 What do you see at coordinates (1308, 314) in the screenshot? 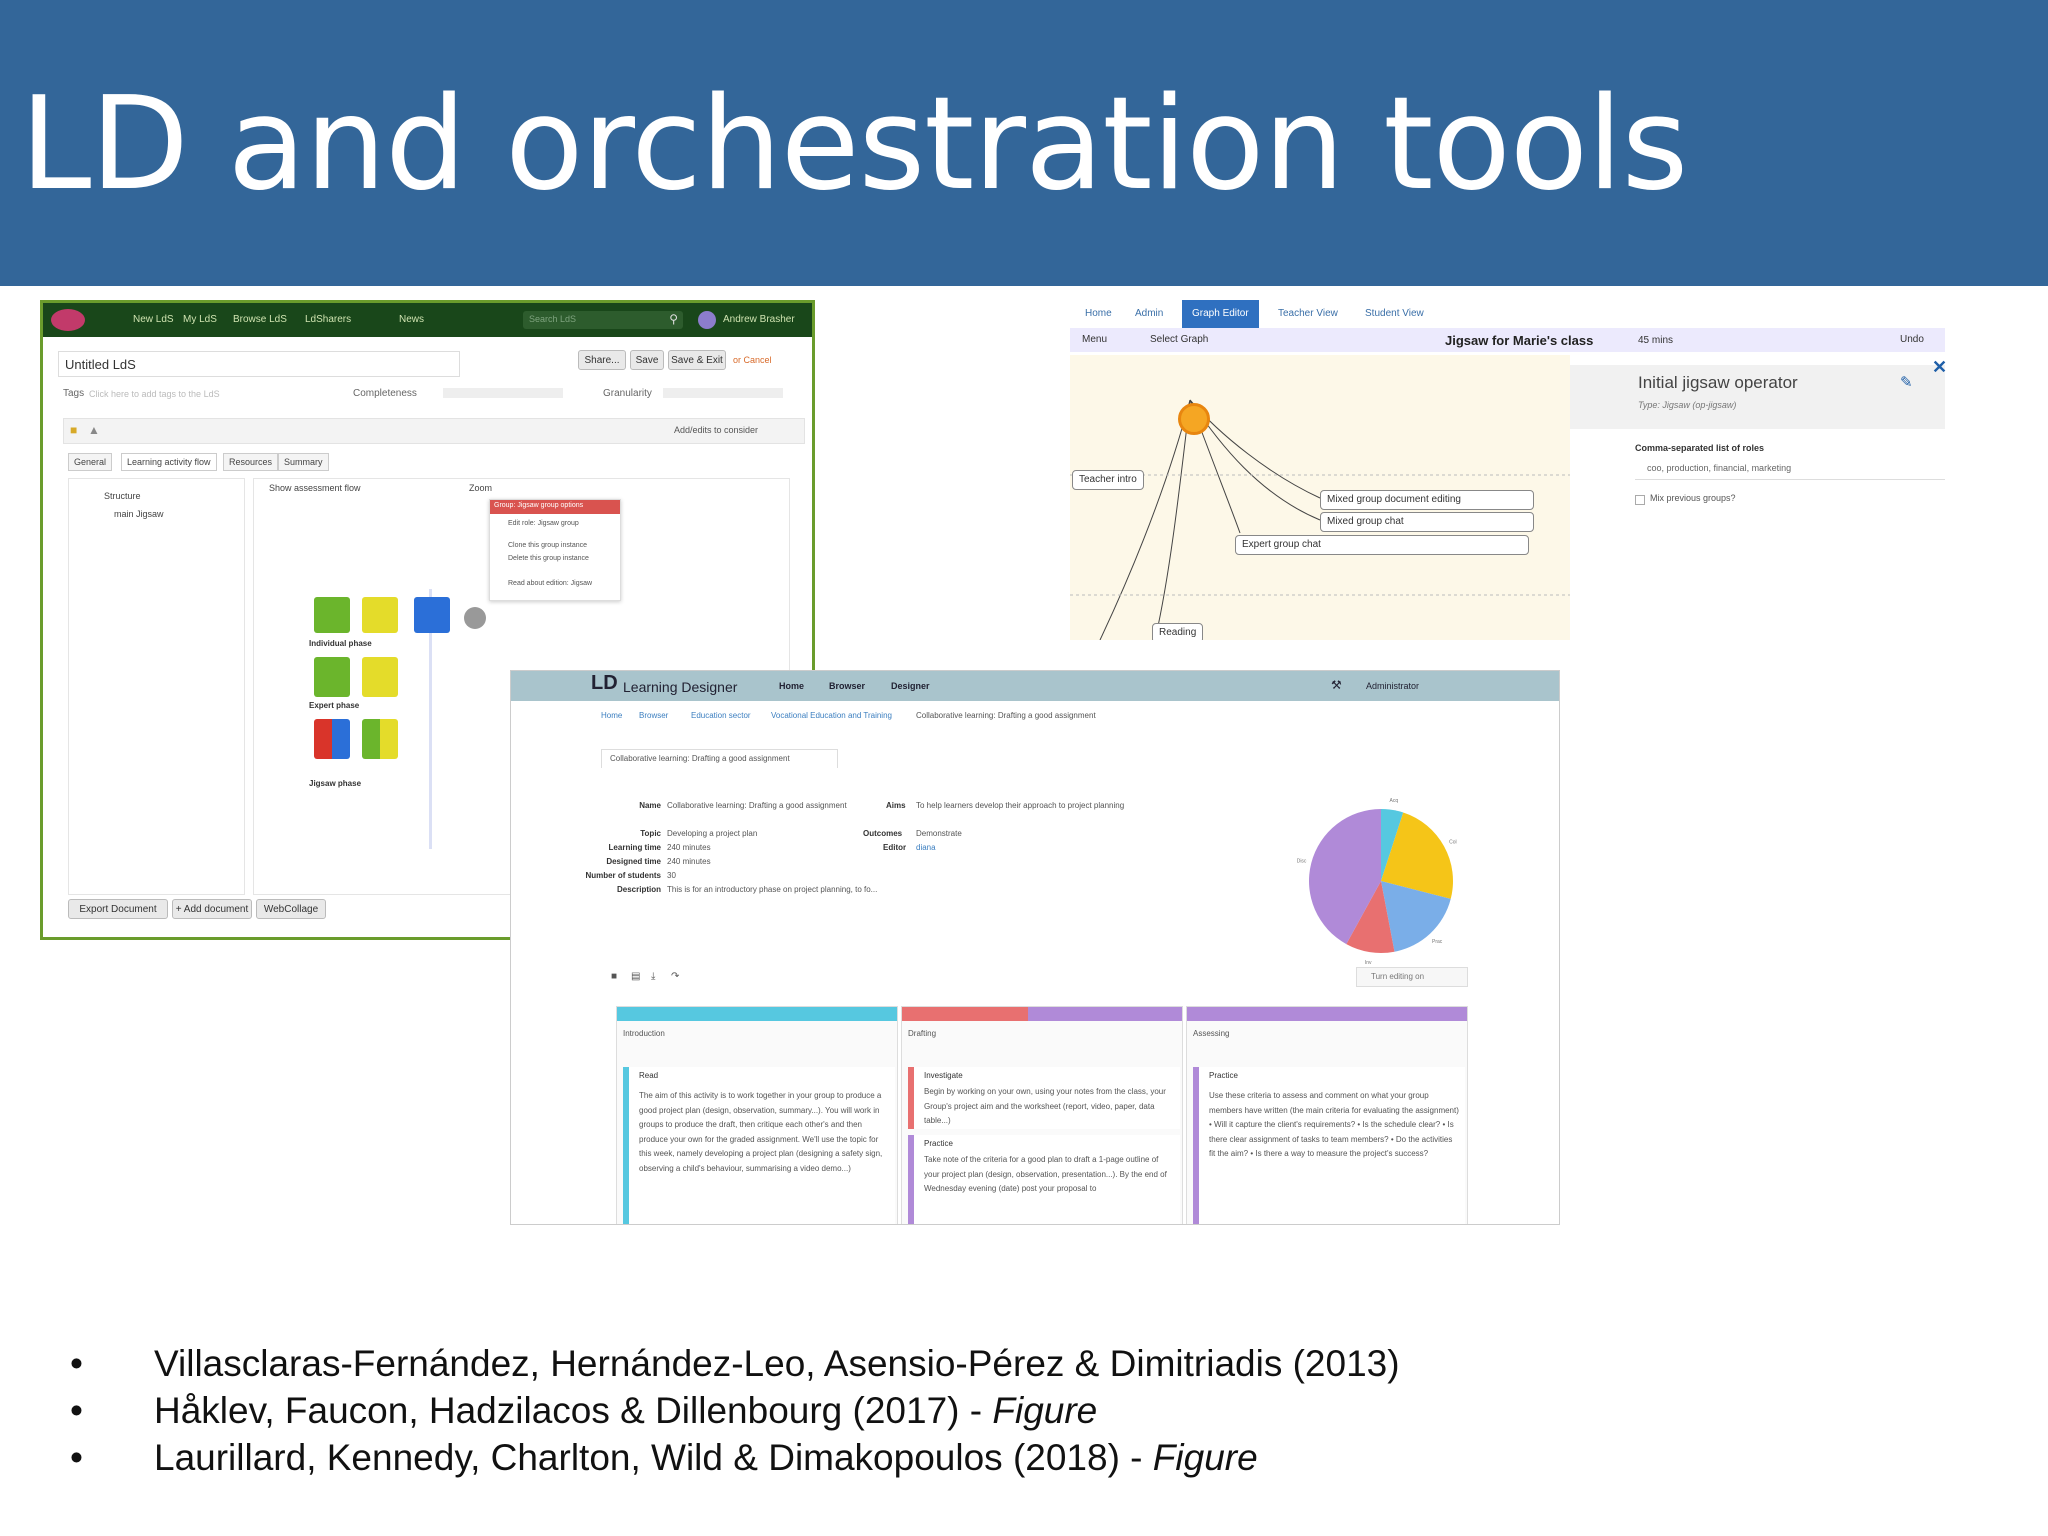
I see `tab-teacher-view: Teacher View` at bounding box center [1308, 314].